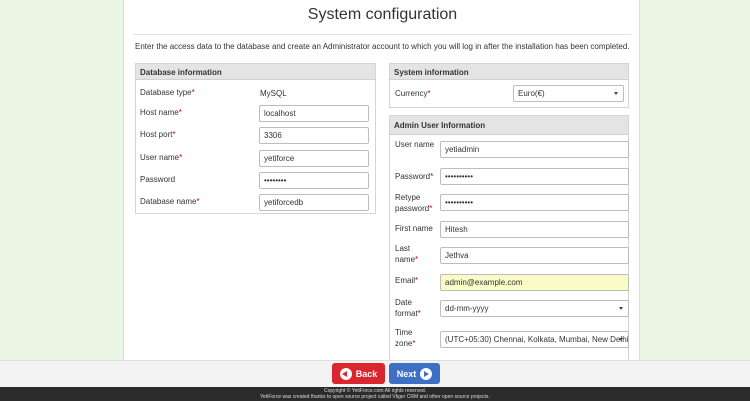  What do you see at coordinates (467, 308) in the screenshot?
I see `date-format-value: dd-mm-yyyy` at bounding box center [467, 308].